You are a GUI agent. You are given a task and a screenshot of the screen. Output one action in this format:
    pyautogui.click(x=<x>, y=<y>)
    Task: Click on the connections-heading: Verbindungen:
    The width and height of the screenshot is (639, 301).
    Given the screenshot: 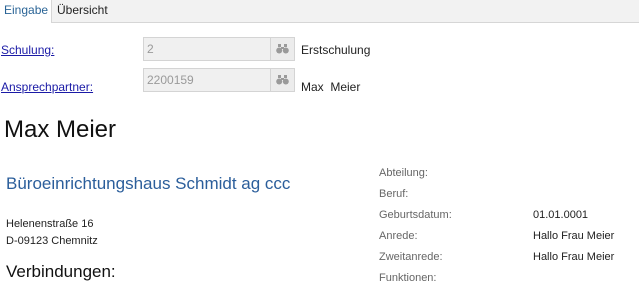 What is the action you would take?
    pyautogui.click(x=61, y=271)
    